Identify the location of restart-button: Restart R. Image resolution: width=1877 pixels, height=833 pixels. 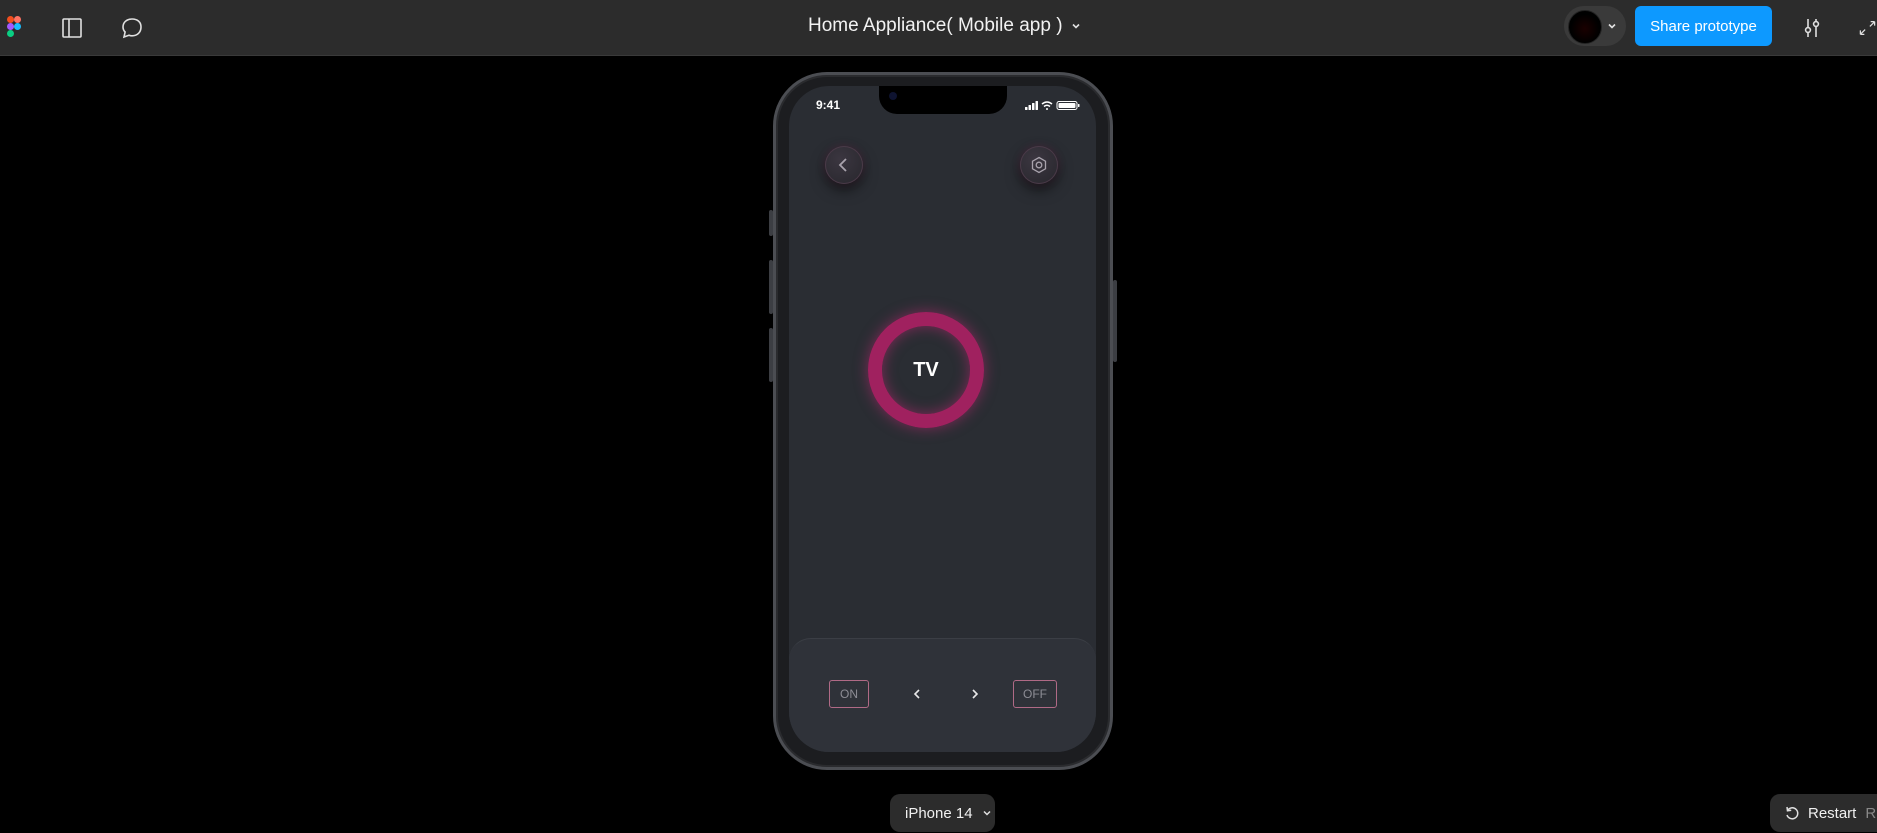
(1823, 813).